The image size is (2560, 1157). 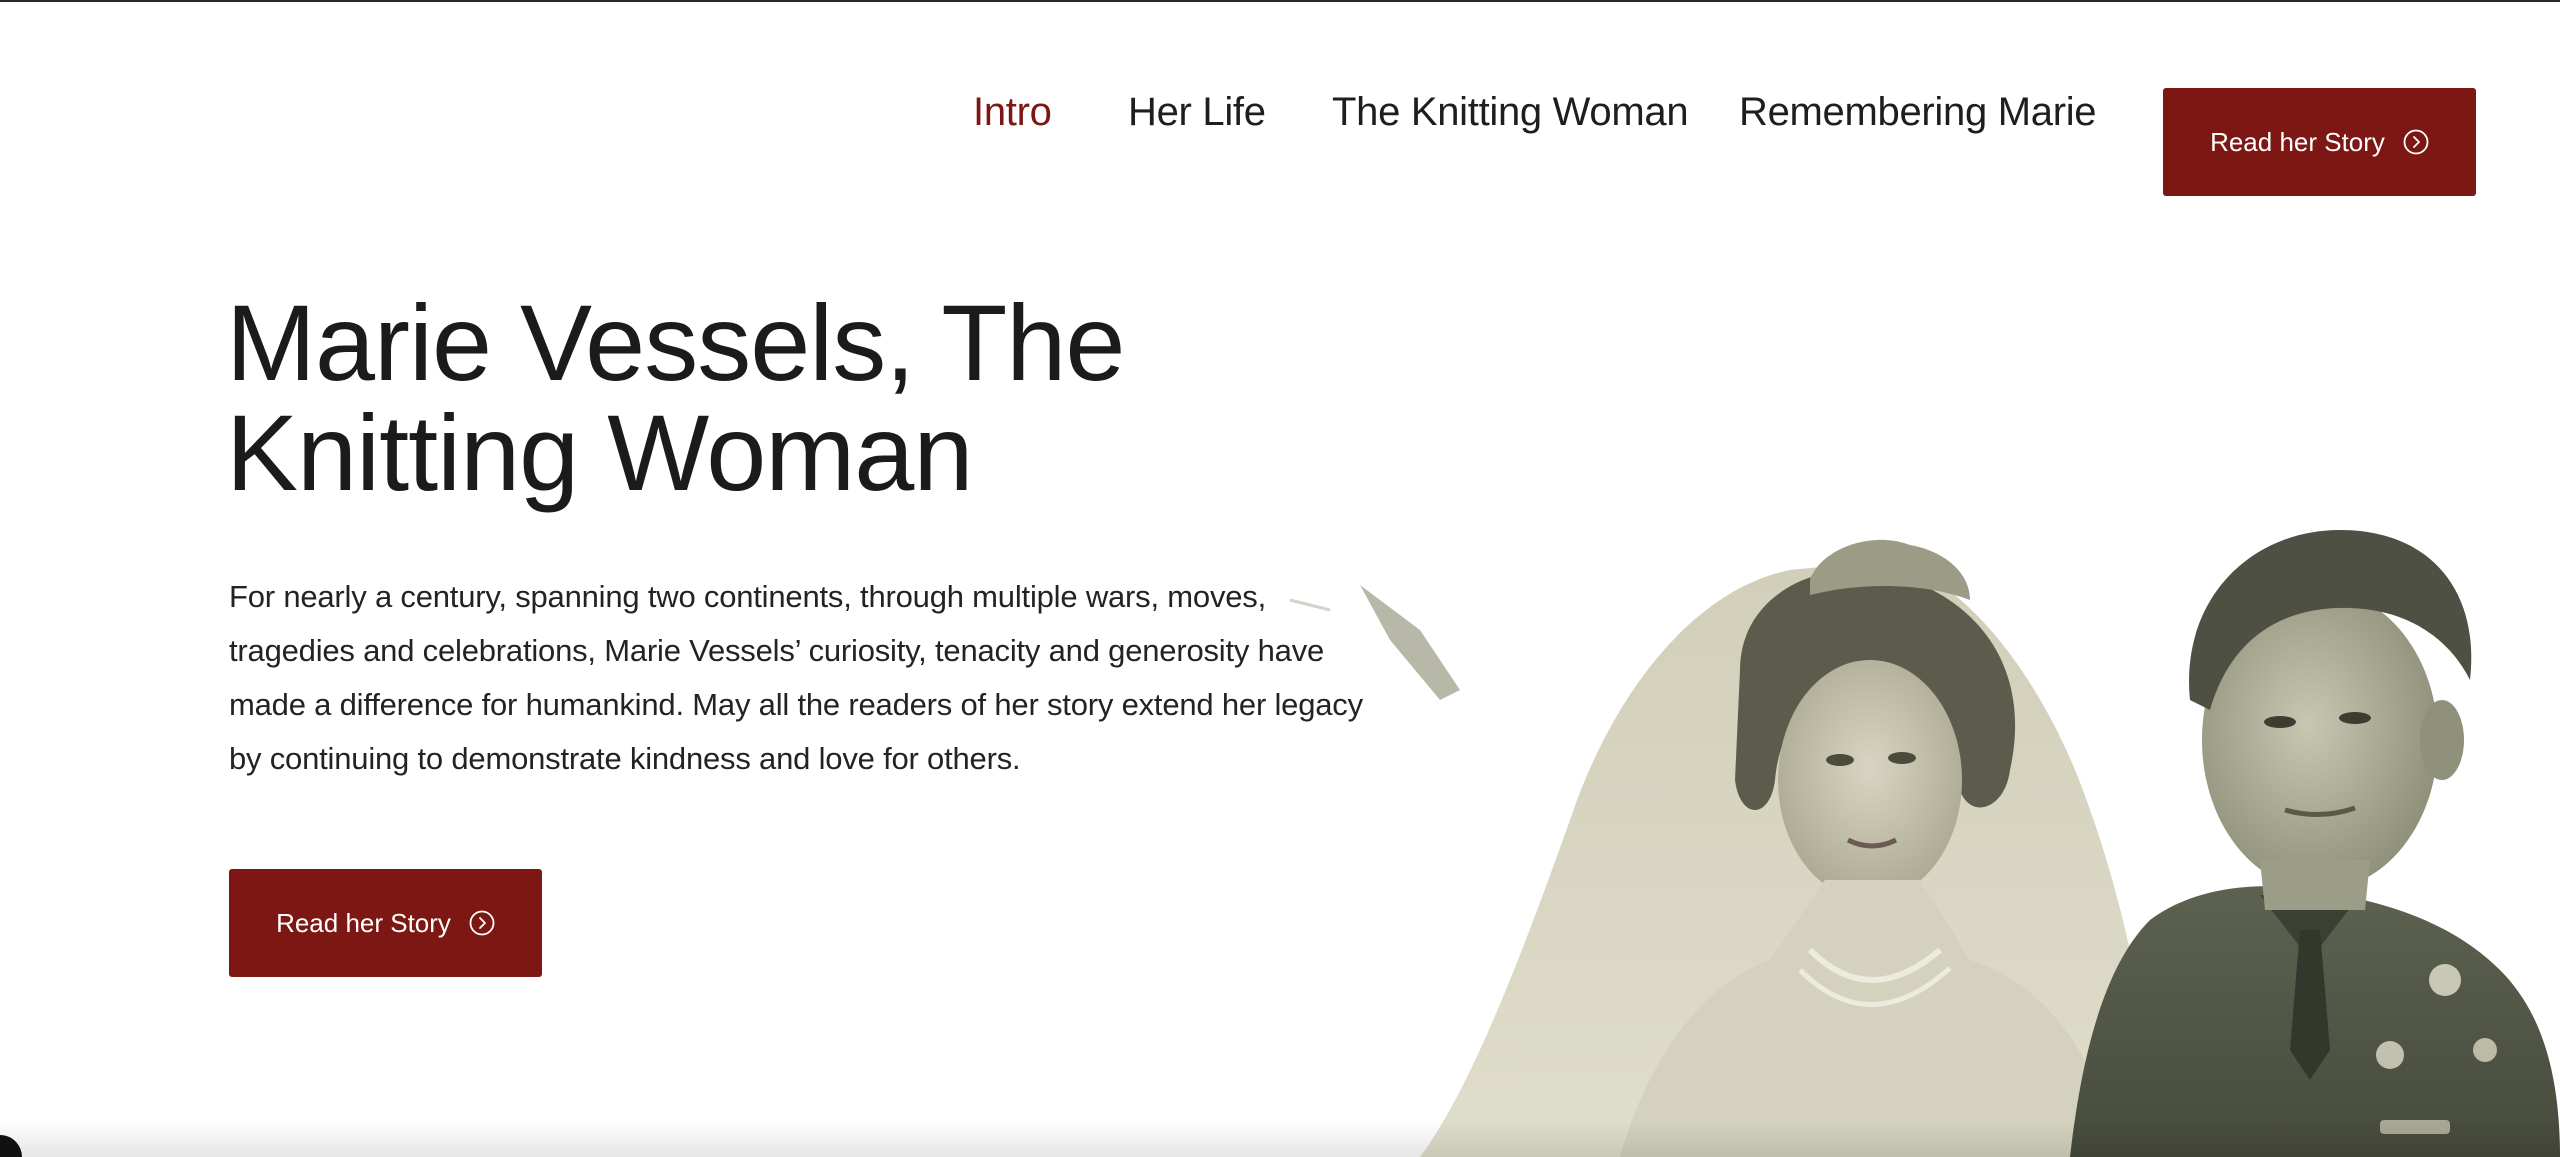 I want to click on read-her-story-nav-label: Read her Story, so click(x=2297, y=141).